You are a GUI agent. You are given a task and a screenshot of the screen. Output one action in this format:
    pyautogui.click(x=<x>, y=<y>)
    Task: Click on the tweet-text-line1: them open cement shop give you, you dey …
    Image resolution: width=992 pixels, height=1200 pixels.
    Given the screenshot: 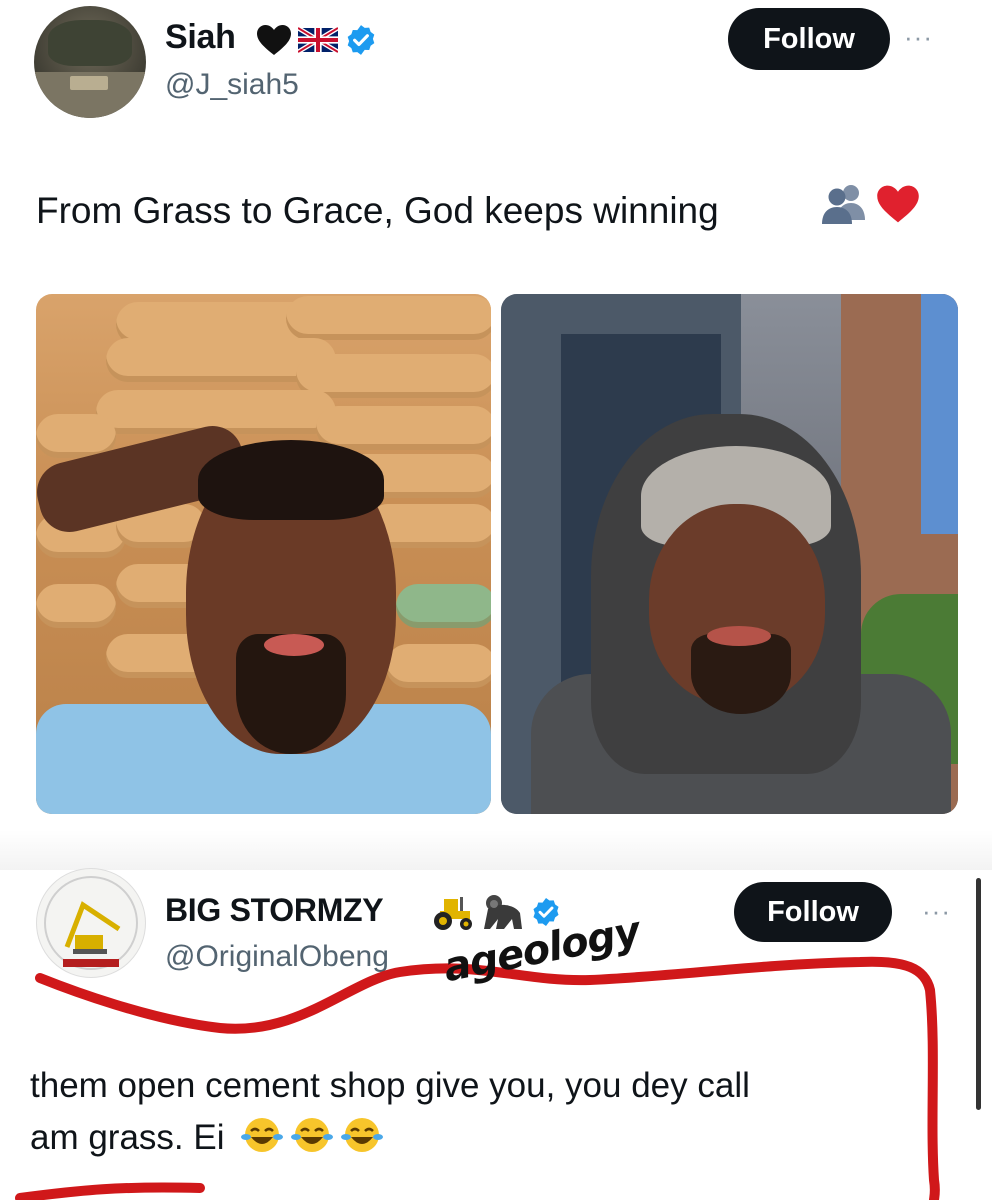 What is the action you would take?
    pyautogui.click(x=390, y=1085)
    